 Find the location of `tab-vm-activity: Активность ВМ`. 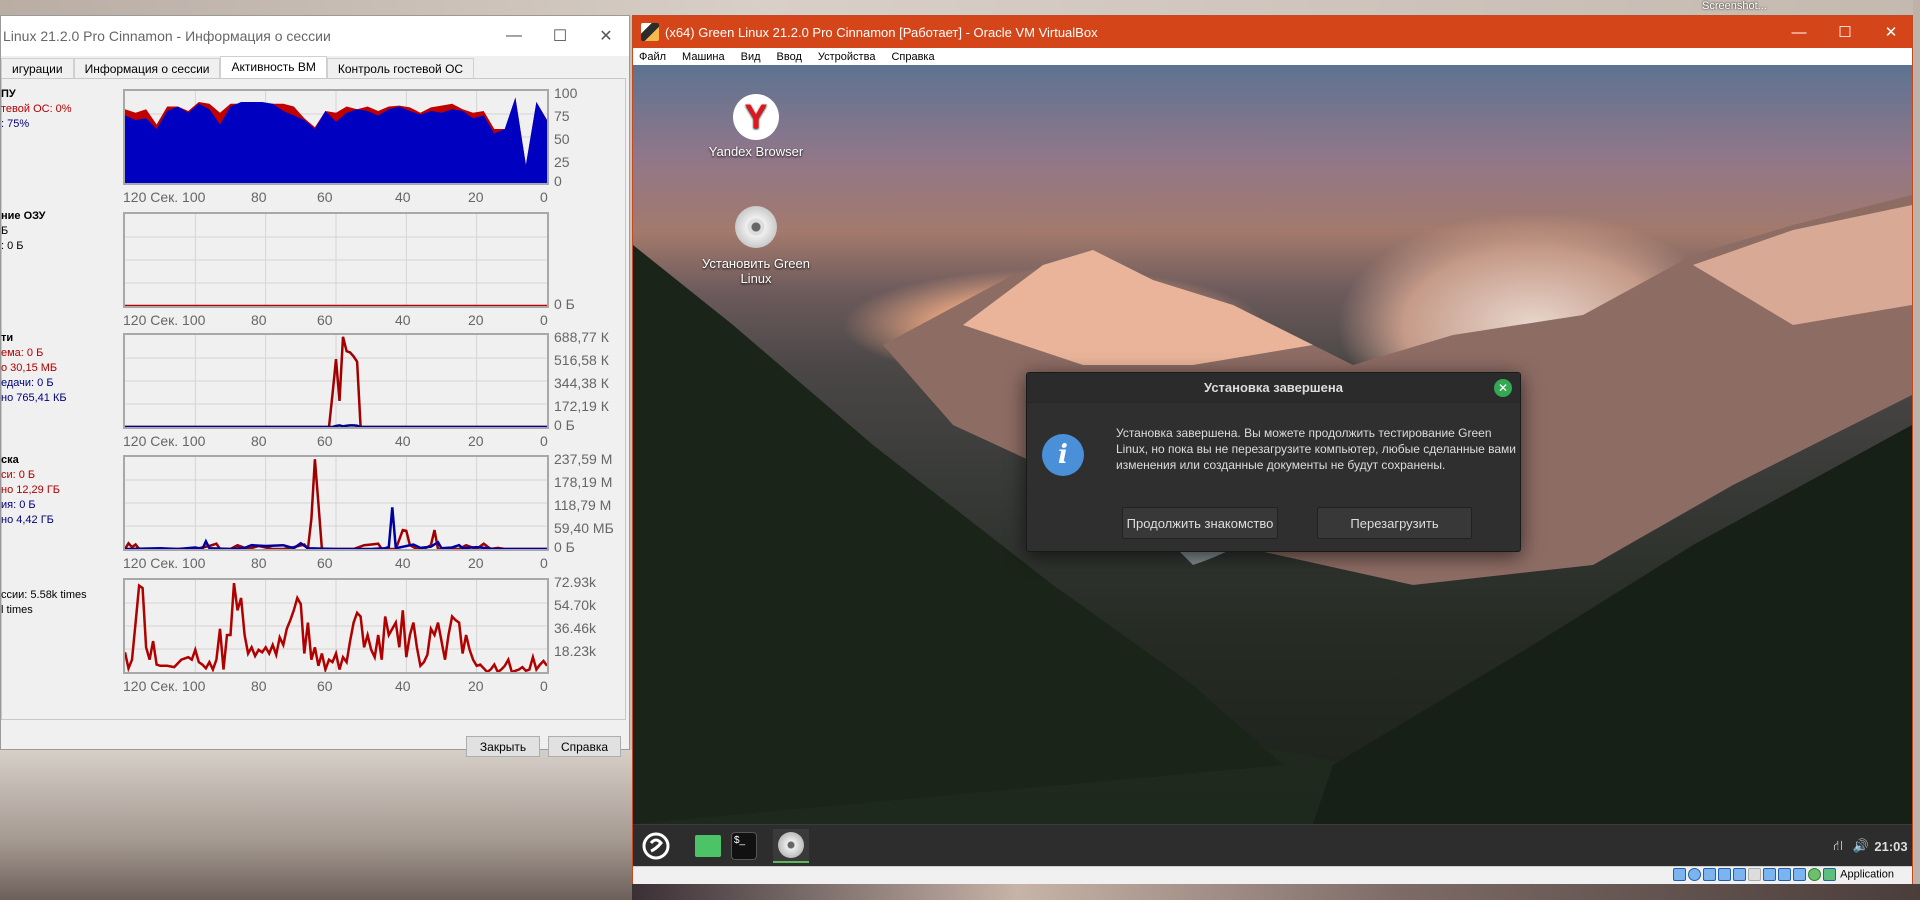

tab-vm-activity: Активность ВМ is located at coordinates (273, 68).